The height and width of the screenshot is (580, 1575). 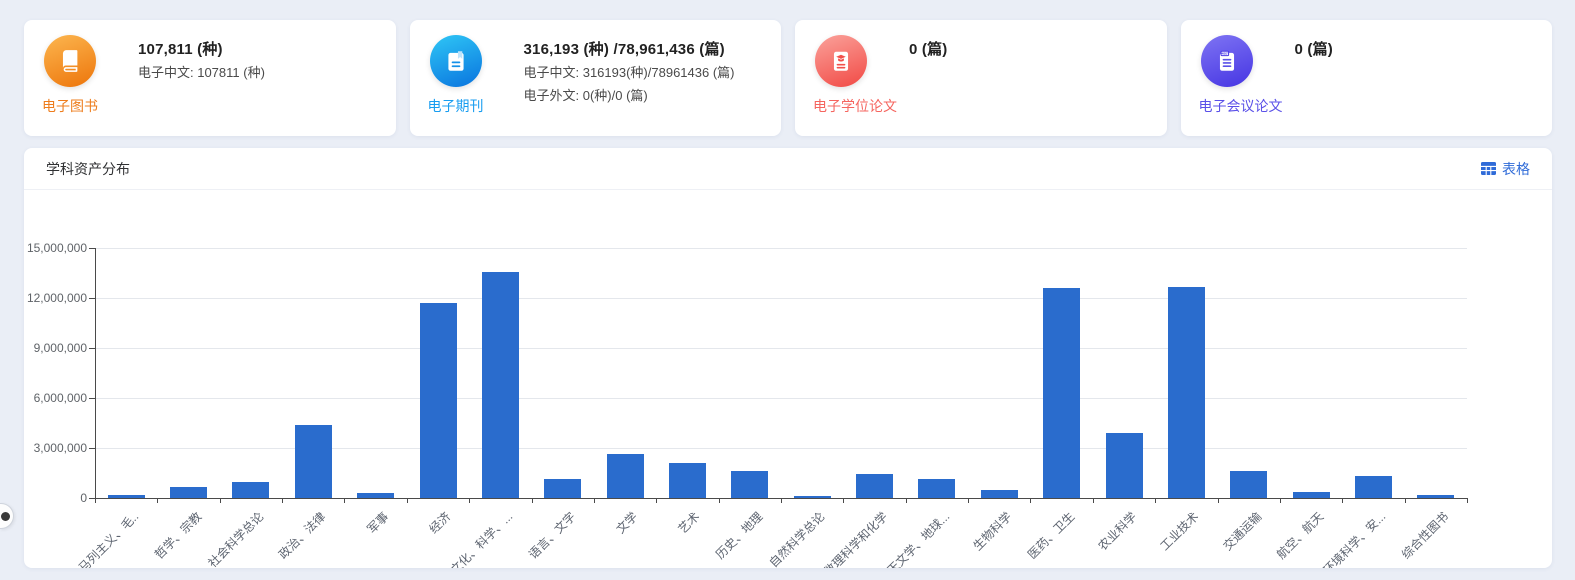 I want to click on y-axis-label: 6,000,000, so click(x=60, y=398).